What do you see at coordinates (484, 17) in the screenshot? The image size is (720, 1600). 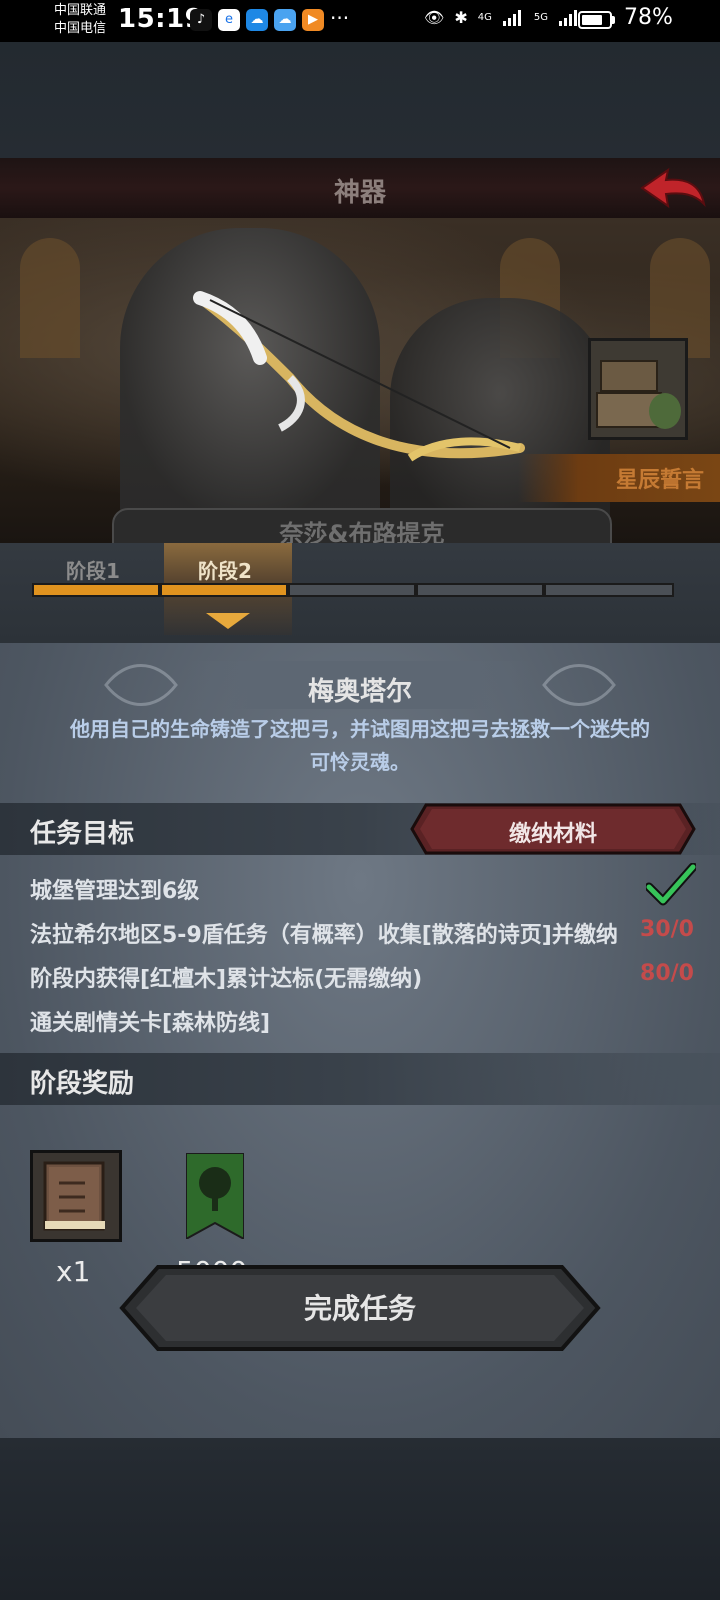 I see `signal-4g-label: 4G` at bounding box center [484, 17].